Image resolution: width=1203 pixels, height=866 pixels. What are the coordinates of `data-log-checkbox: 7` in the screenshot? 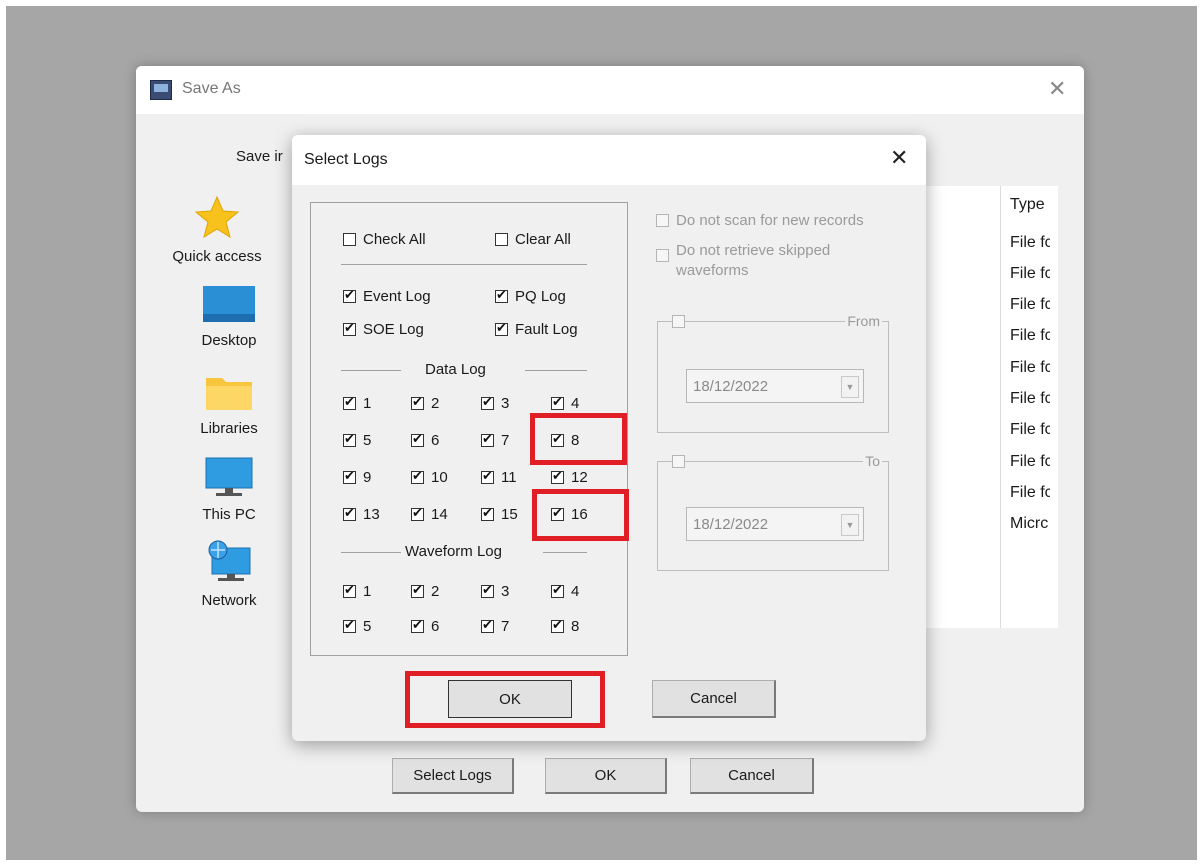 It's located at (495, 440).